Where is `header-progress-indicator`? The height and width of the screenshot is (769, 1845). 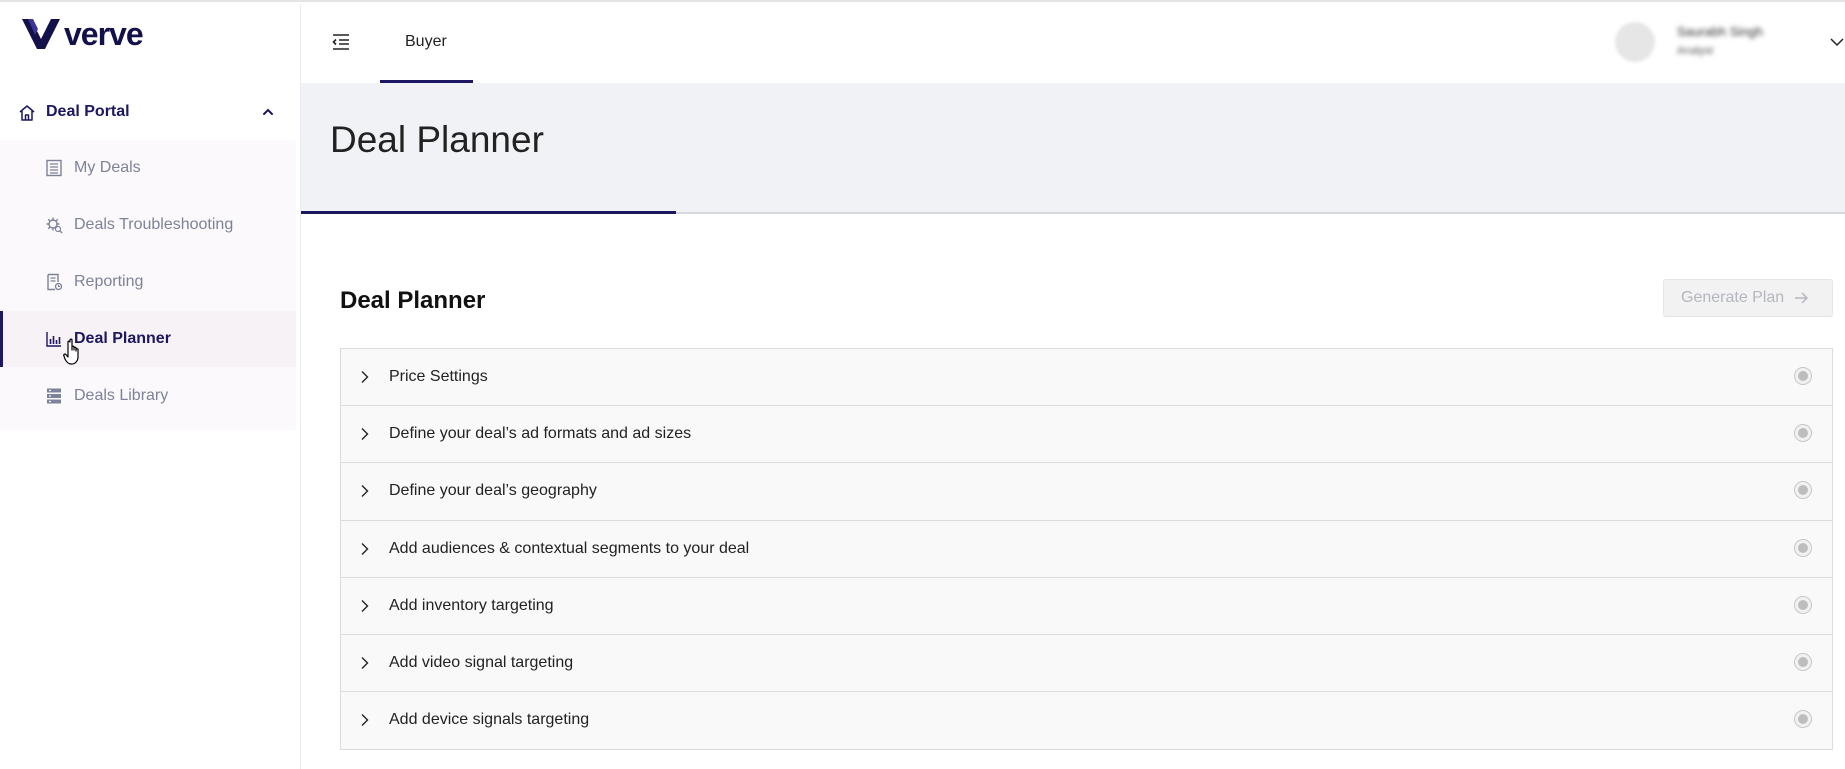
header-progress-indicator is located at coordinates (488, 212).